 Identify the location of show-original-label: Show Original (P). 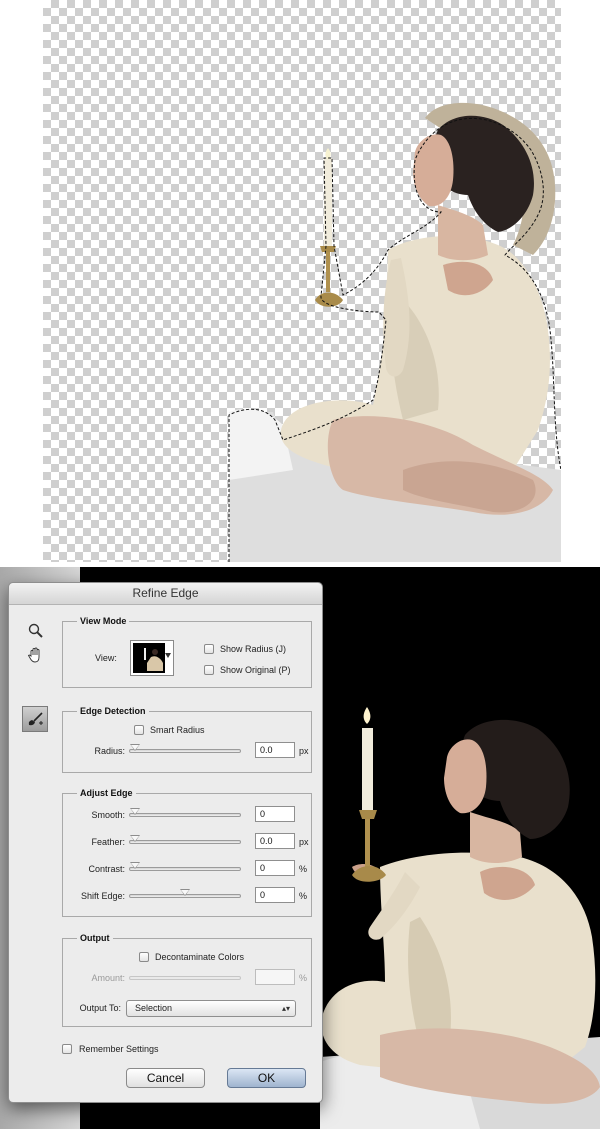
(255, 670).